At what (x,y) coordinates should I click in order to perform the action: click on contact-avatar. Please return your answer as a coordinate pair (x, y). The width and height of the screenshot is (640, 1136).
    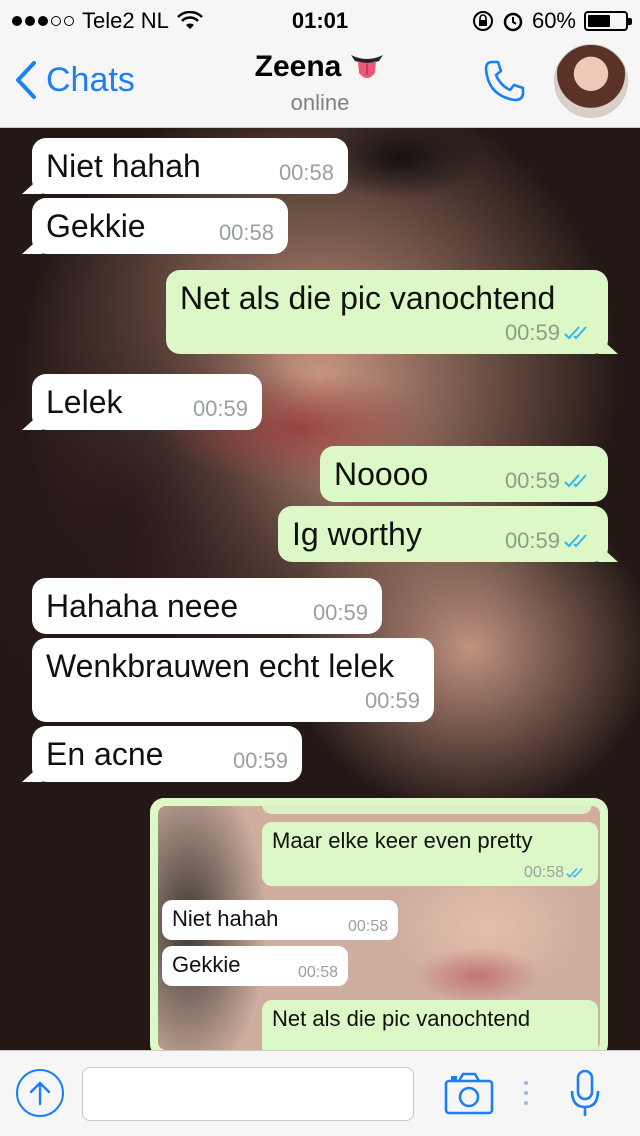
    Looking at the image, I should click on (591, 81).